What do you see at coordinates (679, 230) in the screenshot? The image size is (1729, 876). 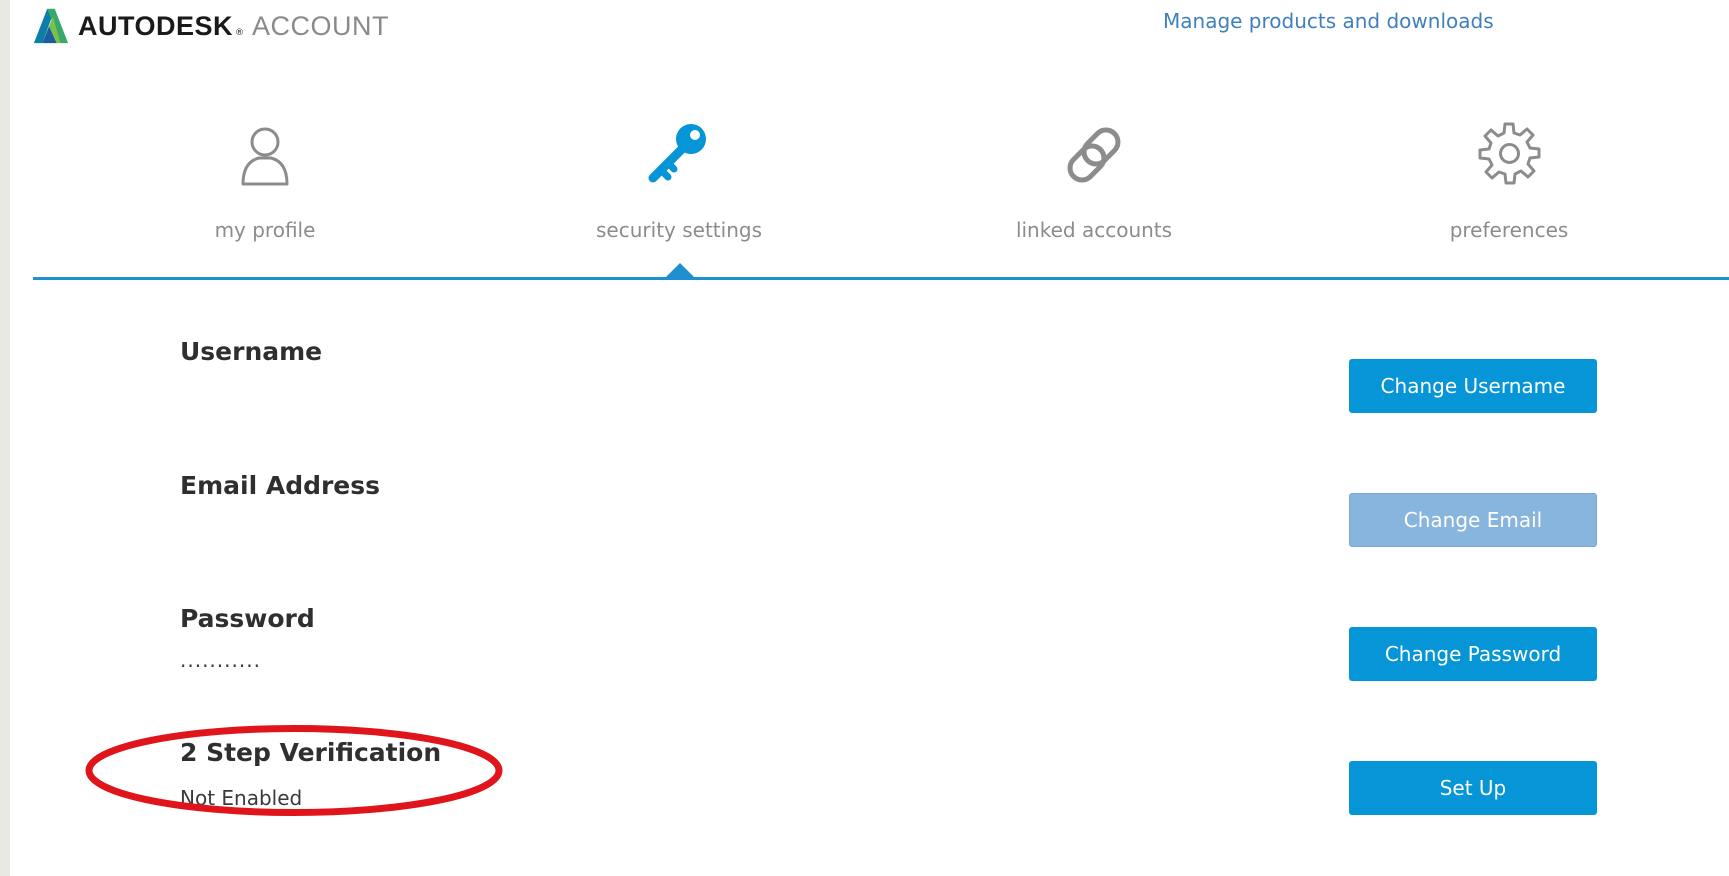 I see `tab-label: security settings` at bounding box center [679, 230].